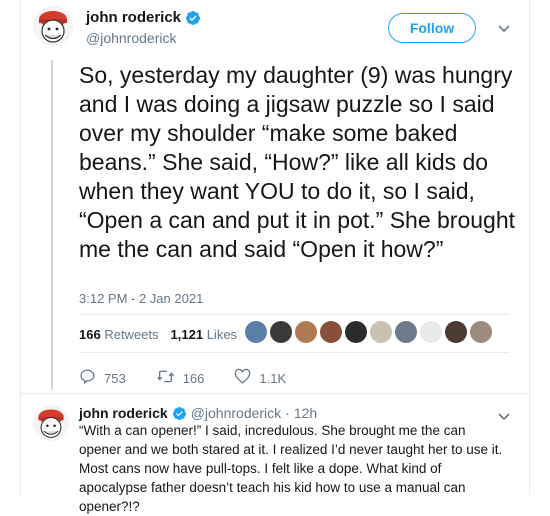 The height and width of the screenshot is (516, 550). Describe the element at coordinates (90, 334) in the screenshot. I see `retweets-count: 166` at that location.